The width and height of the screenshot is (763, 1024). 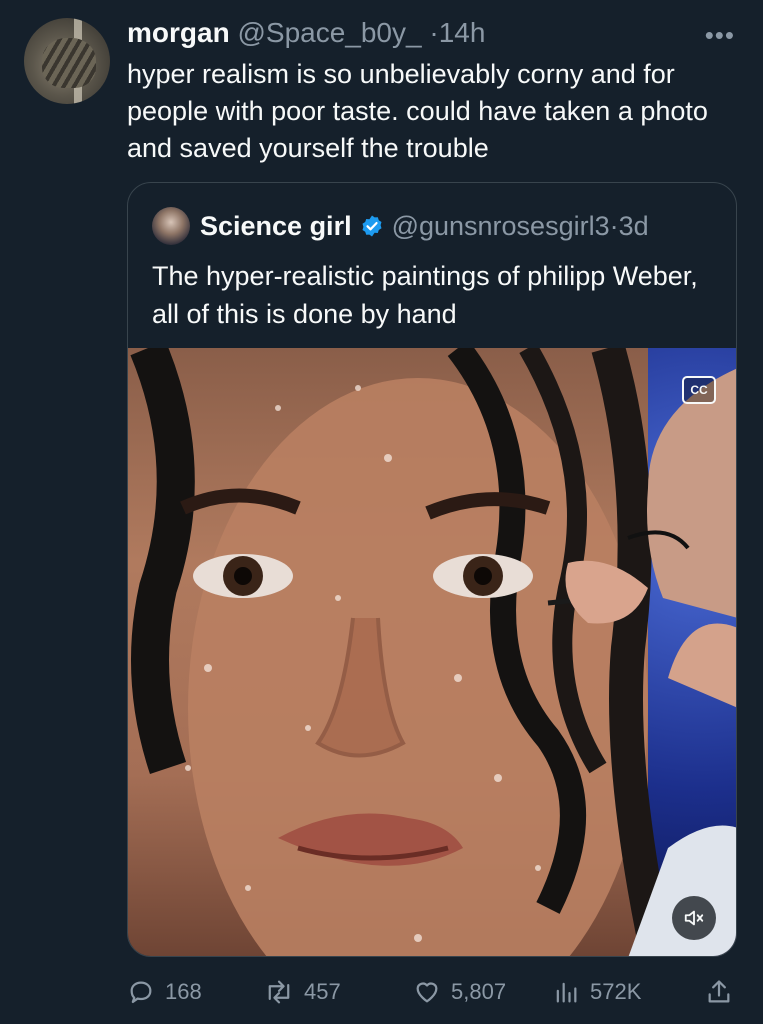 What do you see at coordinates (462, 32) in the screenshot?
I see `tweet-time: 14h` at bounding box center [462, 32].